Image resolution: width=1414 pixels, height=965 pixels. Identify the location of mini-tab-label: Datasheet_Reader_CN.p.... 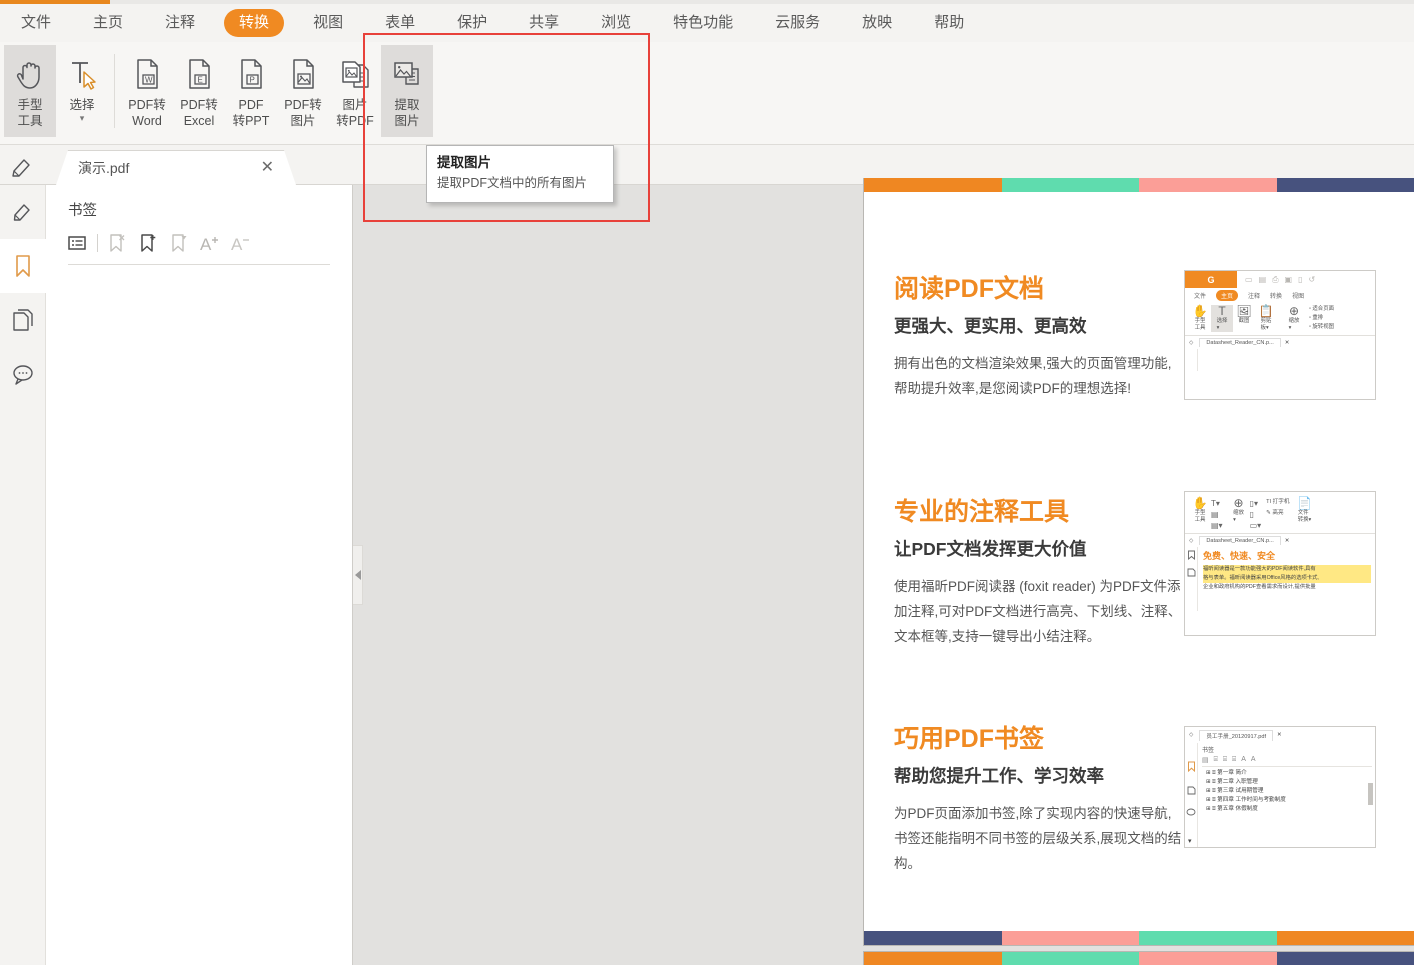
(1240, 540).